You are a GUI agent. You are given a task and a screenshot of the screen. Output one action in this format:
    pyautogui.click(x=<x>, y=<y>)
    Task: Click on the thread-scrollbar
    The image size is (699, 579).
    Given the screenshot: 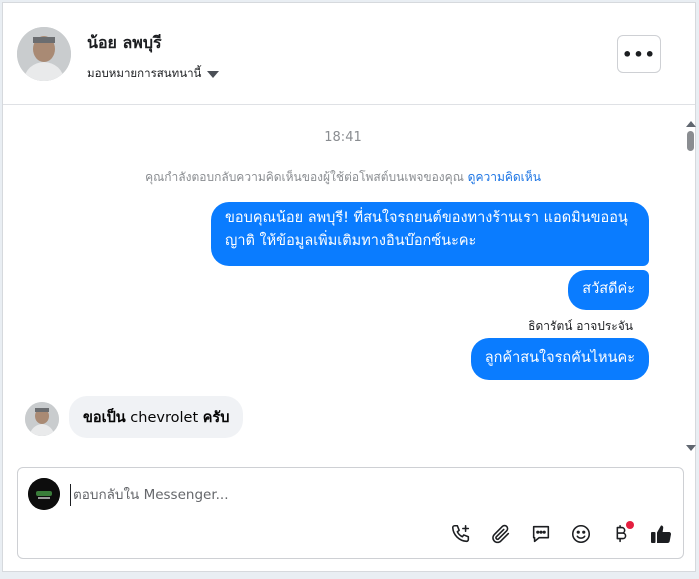 What is the action you would take?
    pyautogui.click(x=691, y=286)
    